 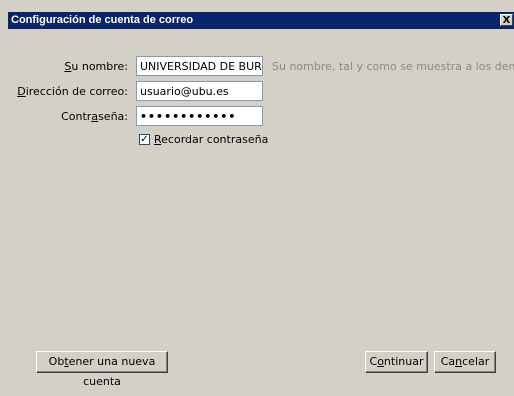 What do you see at coordinates (102, 369) in the screenshot?
I see `get-new-account-button: Obtener una nueva cuenta` at bounding box center [102, 369].